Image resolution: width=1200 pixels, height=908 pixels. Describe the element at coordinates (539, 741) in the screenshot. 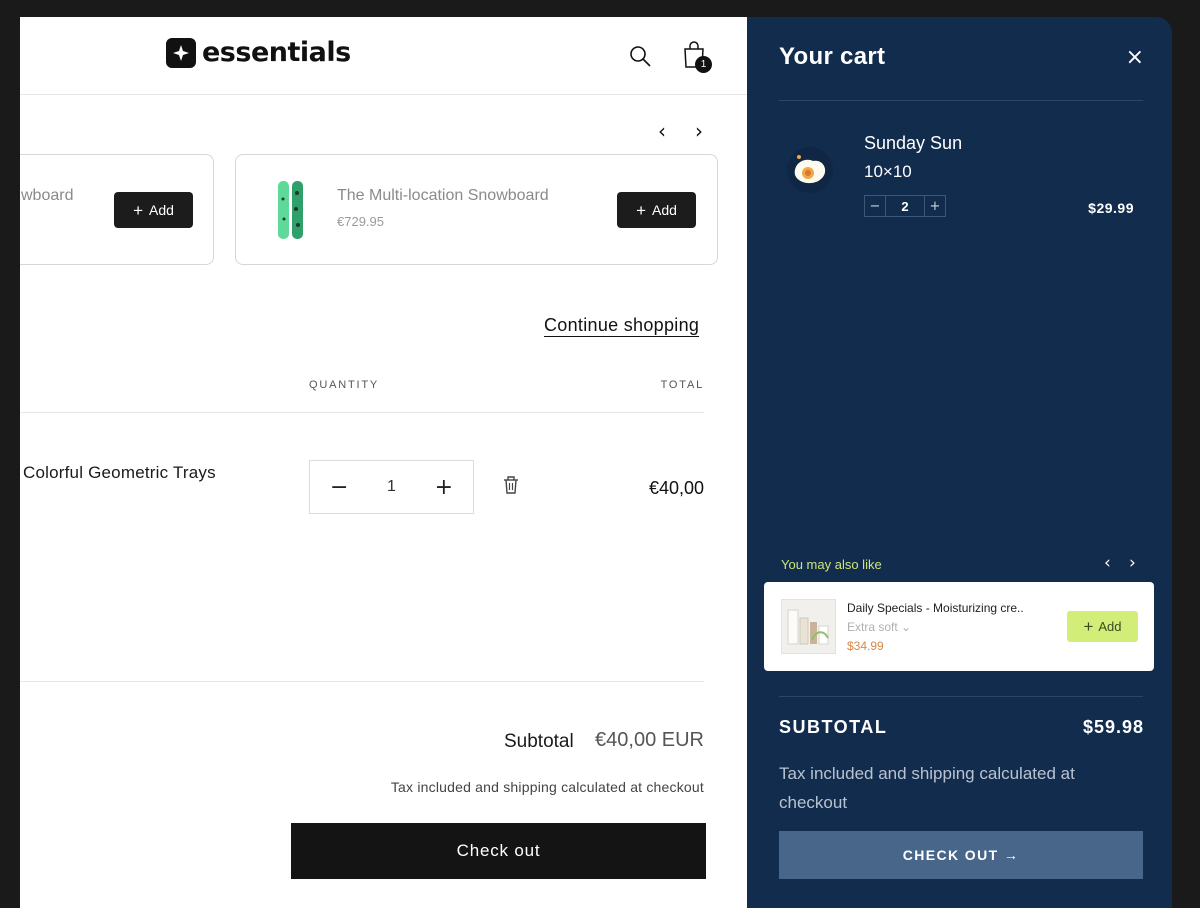

I see `subtotal-label: Subtotal` at that location.